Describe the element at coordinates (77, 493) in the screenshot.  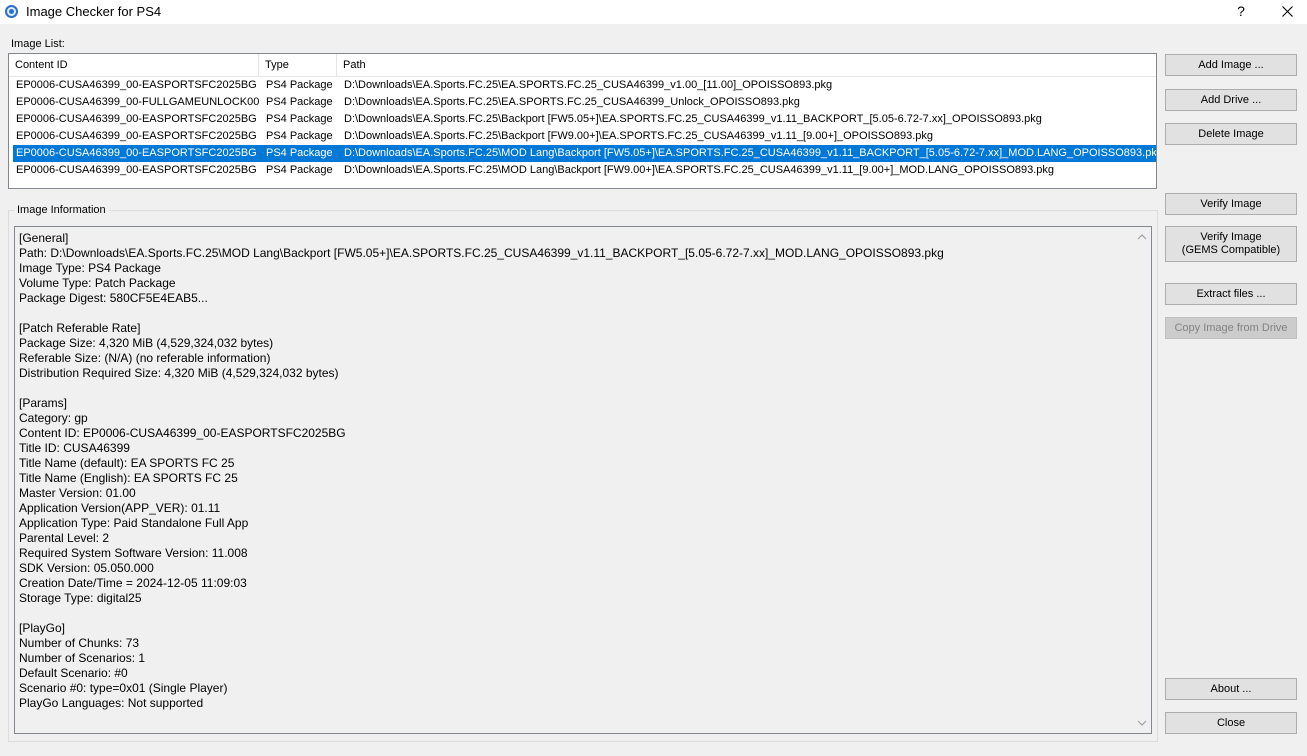
I see `info-line: Master Version: 01.00` at that location.